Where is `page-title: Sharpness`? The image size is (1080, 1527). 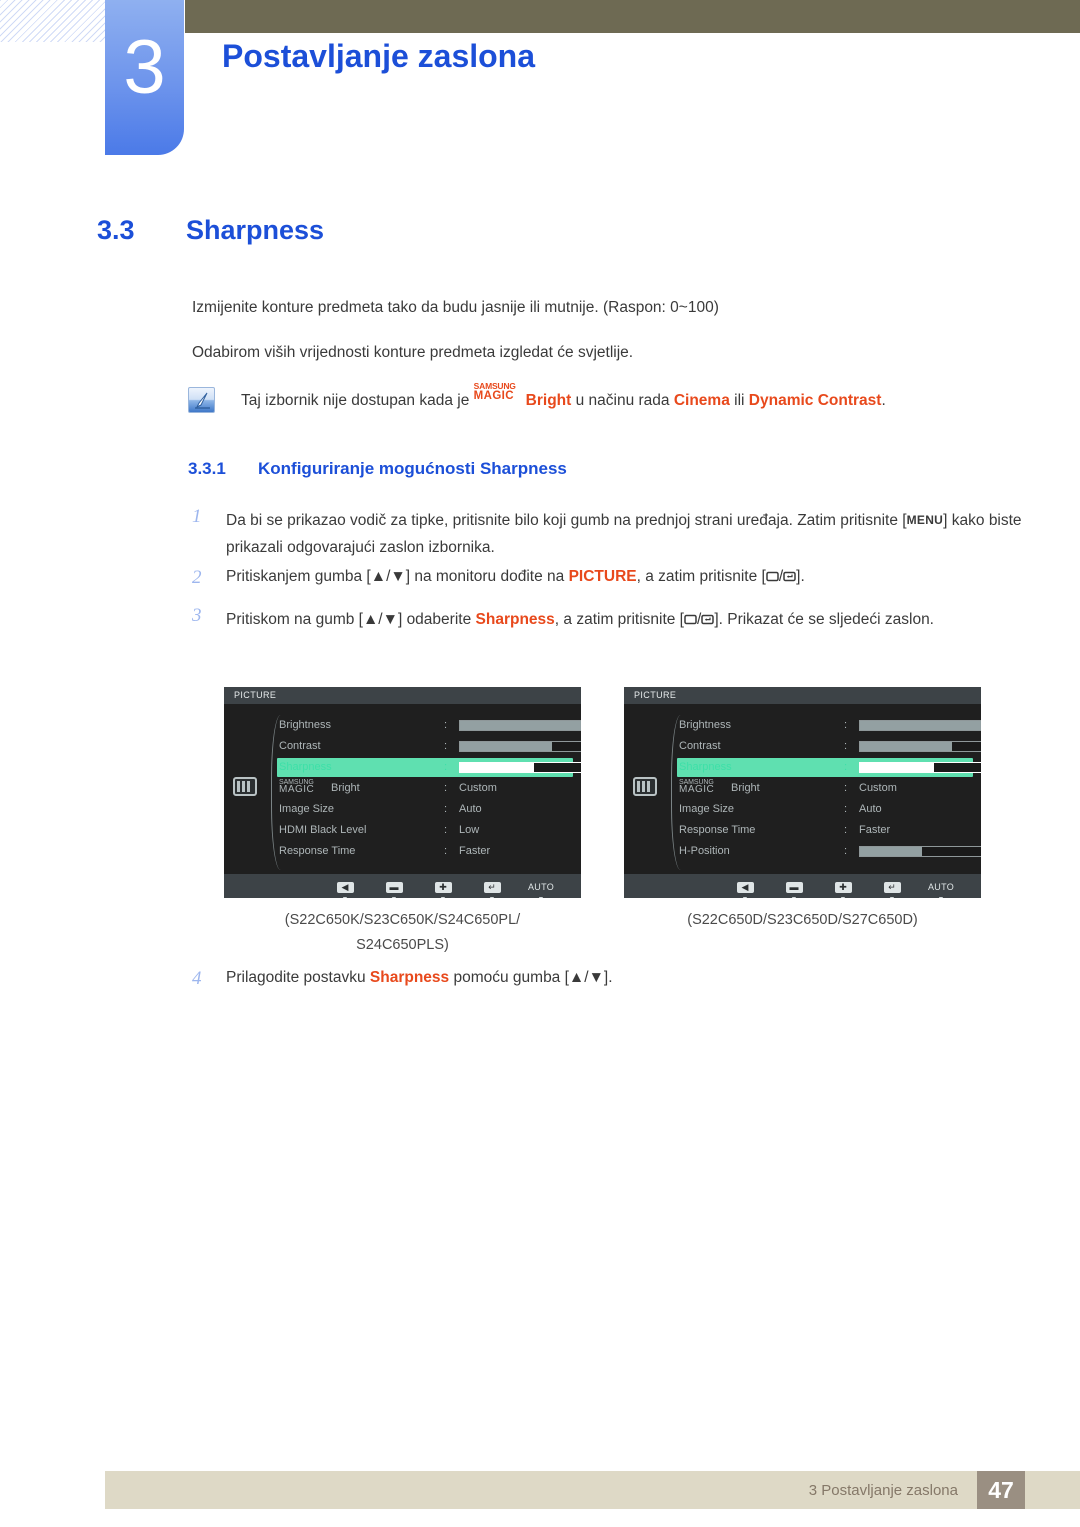
page-title: Sharpness is located at coordinates (255, 230).